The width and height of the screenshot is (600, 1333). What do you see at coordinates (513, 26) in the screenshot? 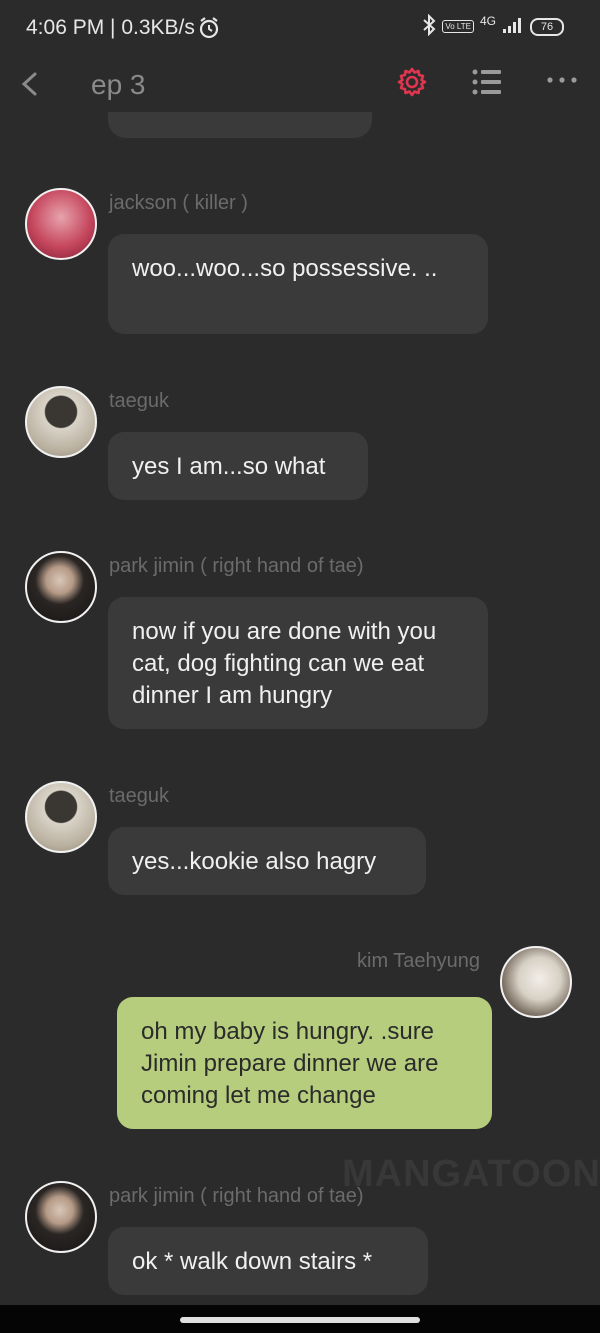
I see `signal-icon` at bounding box center [513, 26].